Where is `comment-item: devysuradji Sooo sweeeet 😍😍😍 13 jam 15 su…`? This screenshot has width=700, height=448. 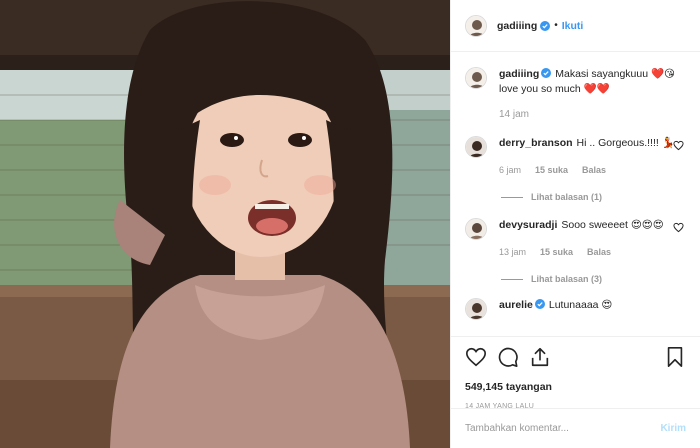 comment-item: devysuradji Sooo sweeeet 😍😍😍 13 jam 15 su… is located at coordinates (575, 239).